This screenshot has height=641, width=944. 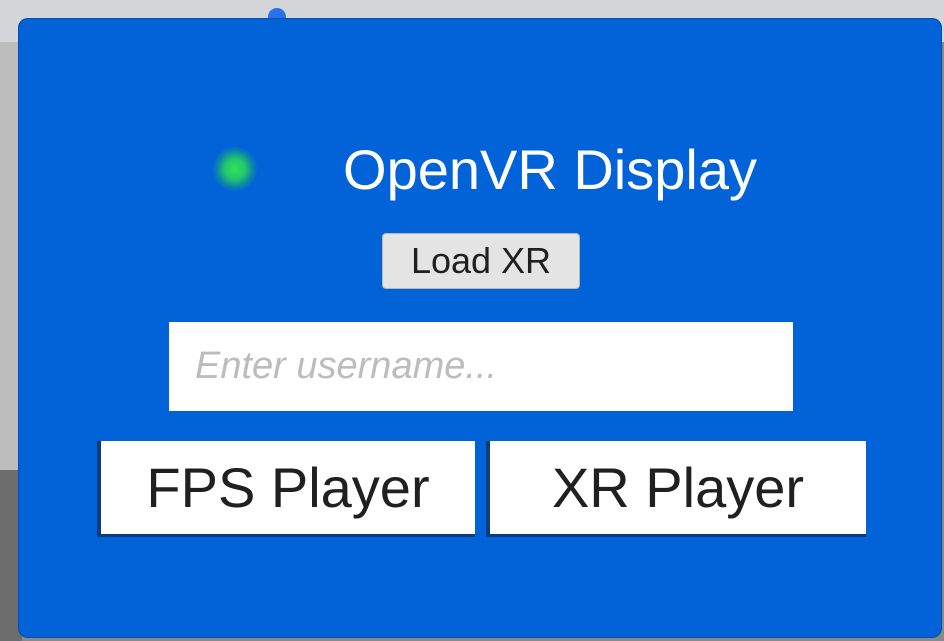 What do you see at coordinates (676, 489) in the screenshot?
I see `xr-player-button: XR Player` at bounding box center [676, 489].